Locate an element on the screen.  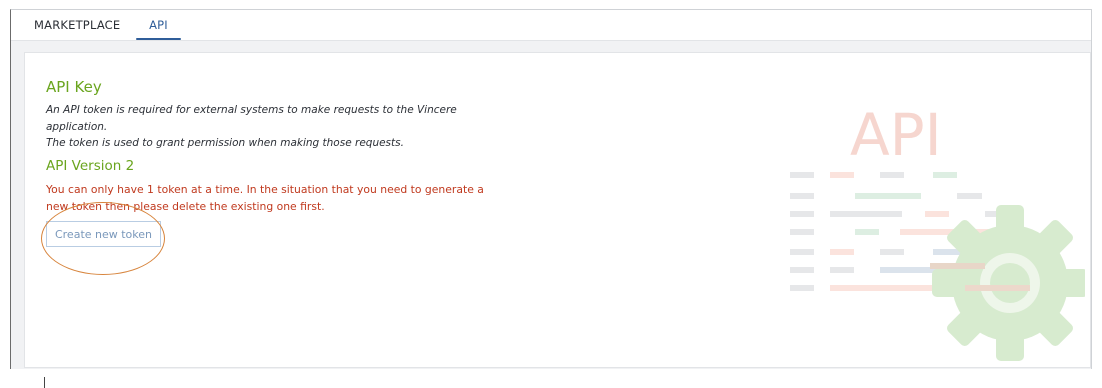
api-version-heading: API Version 2 is located at coordinates (90, 166).